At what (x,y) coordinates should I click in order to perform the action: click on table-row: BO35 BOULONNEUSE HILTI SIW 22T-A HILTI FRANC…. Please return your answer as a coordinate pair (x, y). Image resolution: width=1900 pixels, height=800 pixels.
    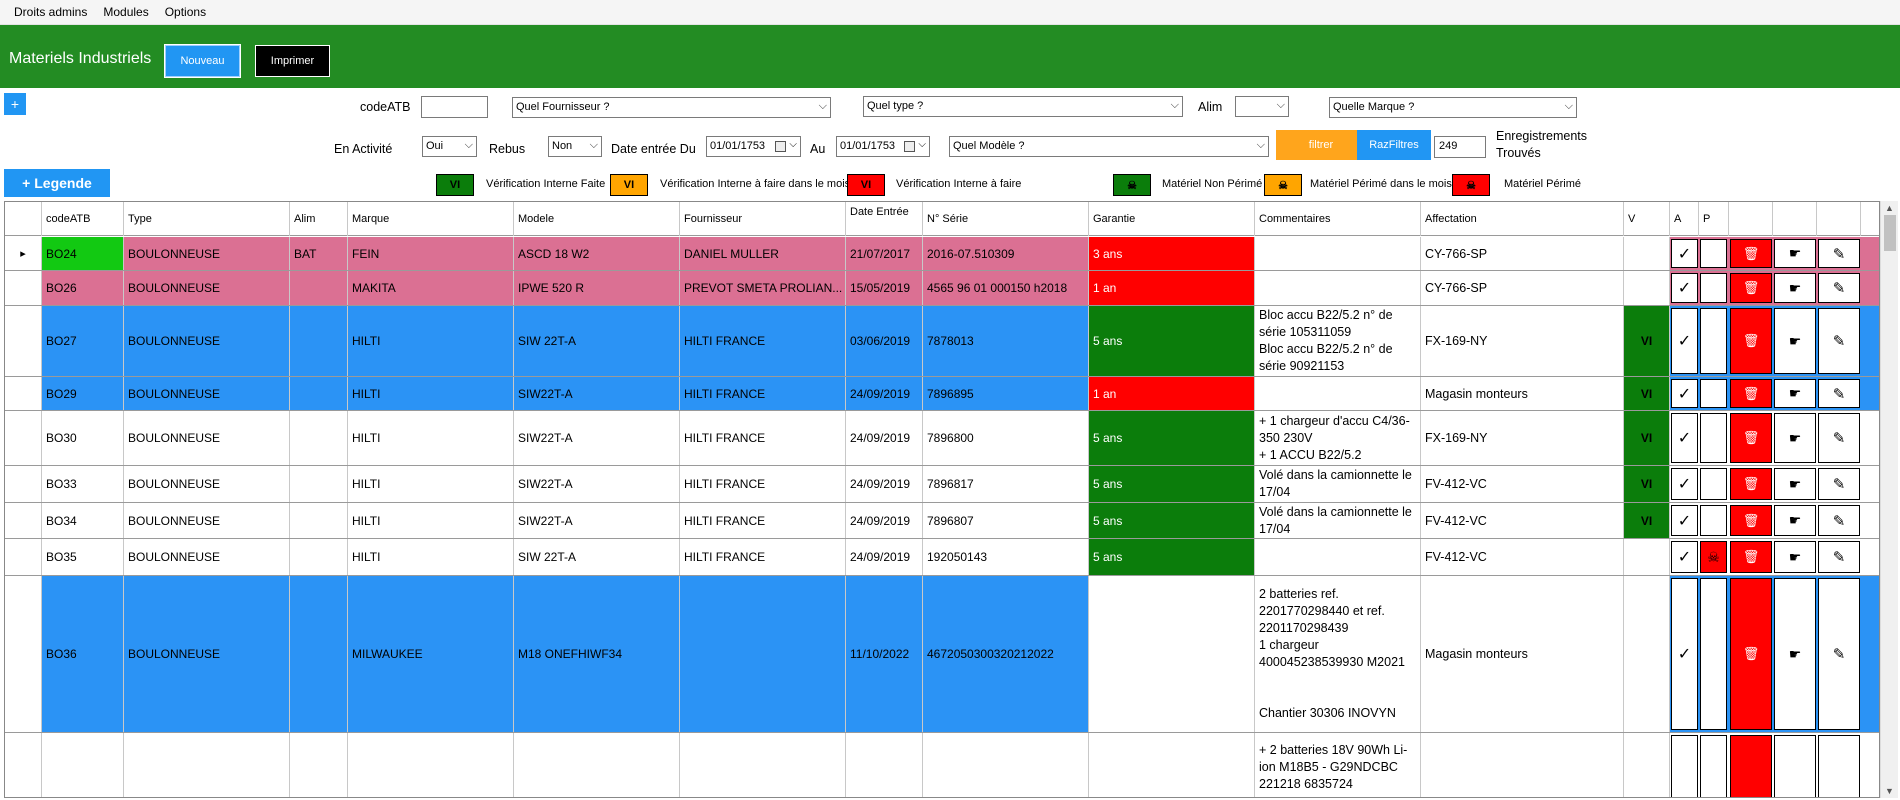
    Looking at the image, I should click on (942, 557).